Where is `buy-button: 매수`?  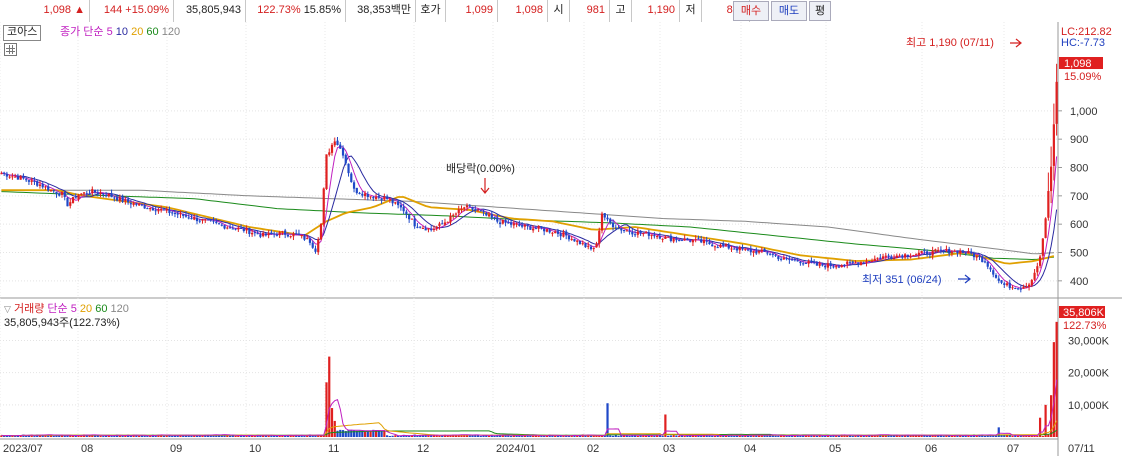
buy-button: 매수 is located at coordinates (751, 11).